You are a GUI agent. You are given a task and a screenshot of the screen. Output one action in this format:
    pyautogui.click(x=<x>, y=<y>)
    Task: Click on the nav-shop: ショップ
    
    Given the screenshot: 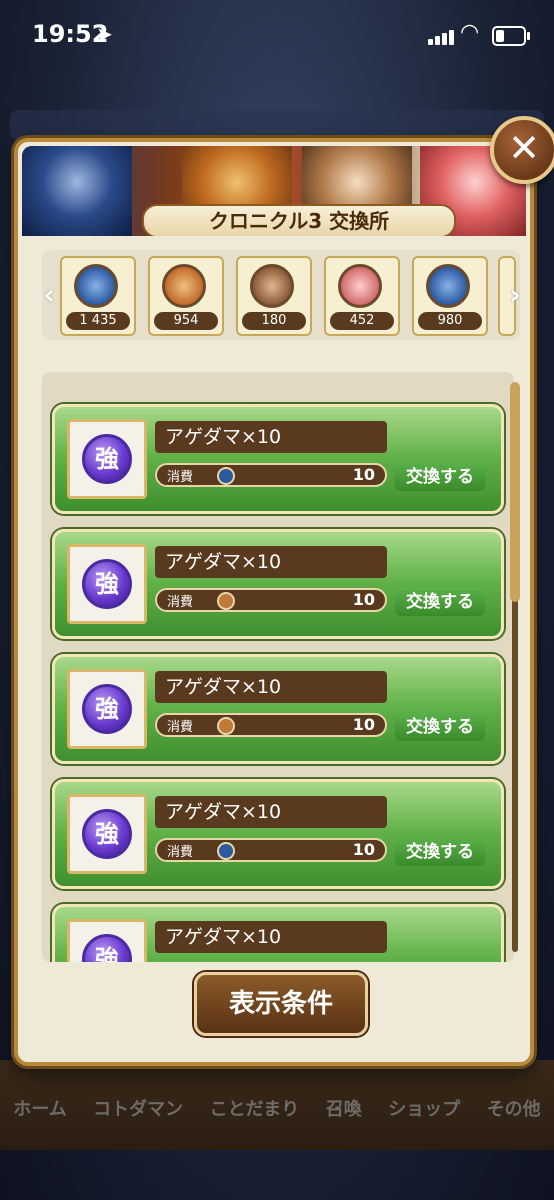 What is the action you would take?
    pyautogui.click(x=424, y=1110)
    